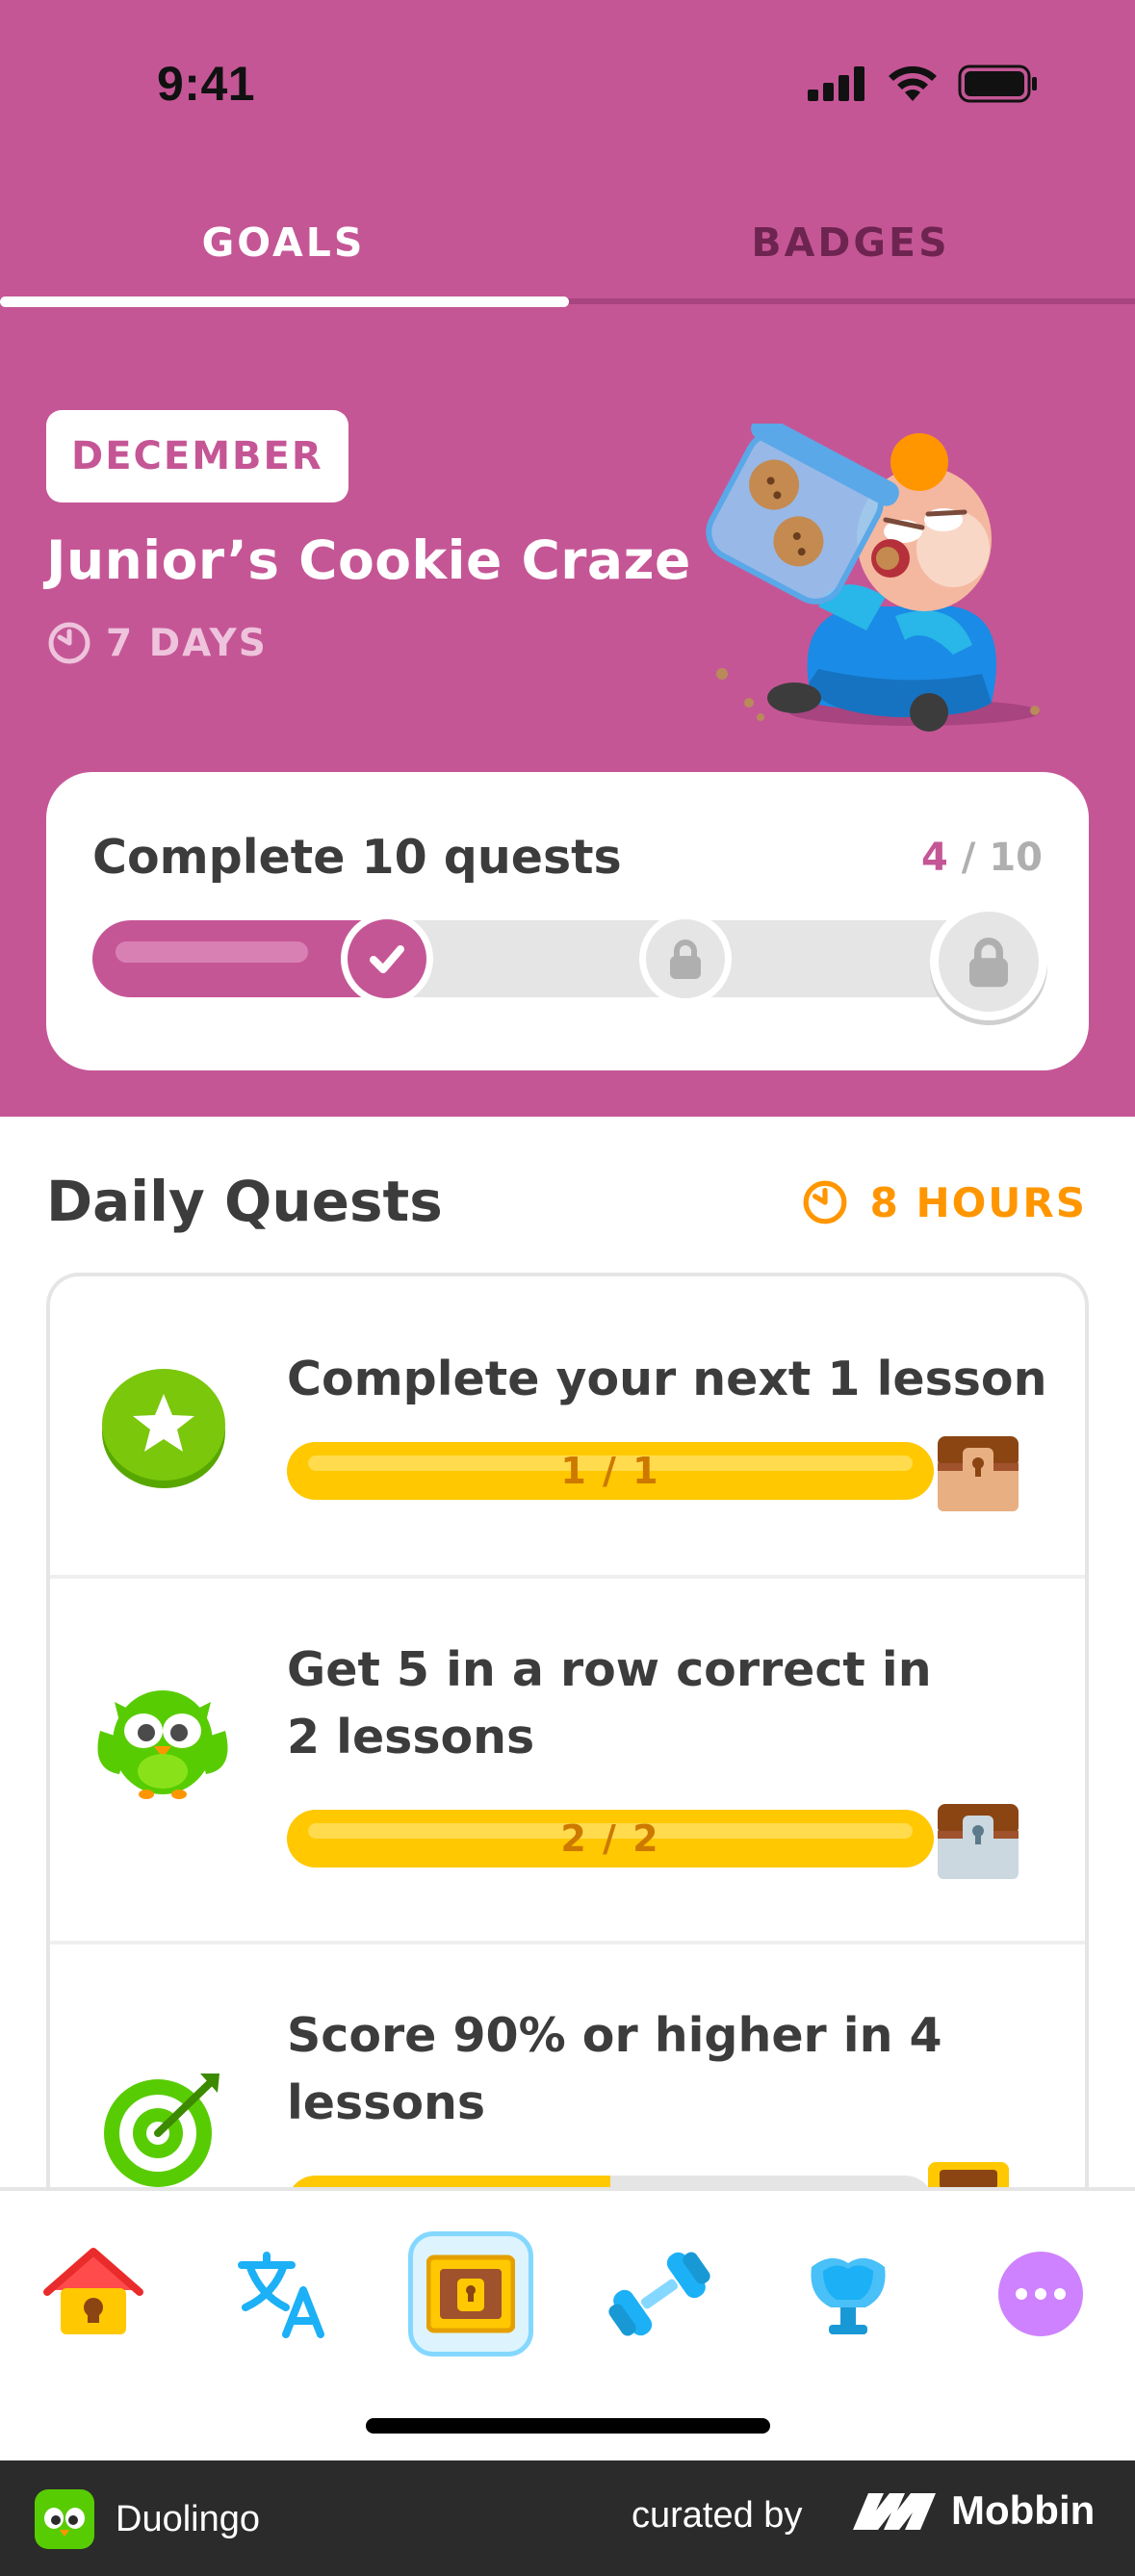 The width and height of the screenshot is (1135, 2576). I want to click on translate-icon, so click(281, 2295).